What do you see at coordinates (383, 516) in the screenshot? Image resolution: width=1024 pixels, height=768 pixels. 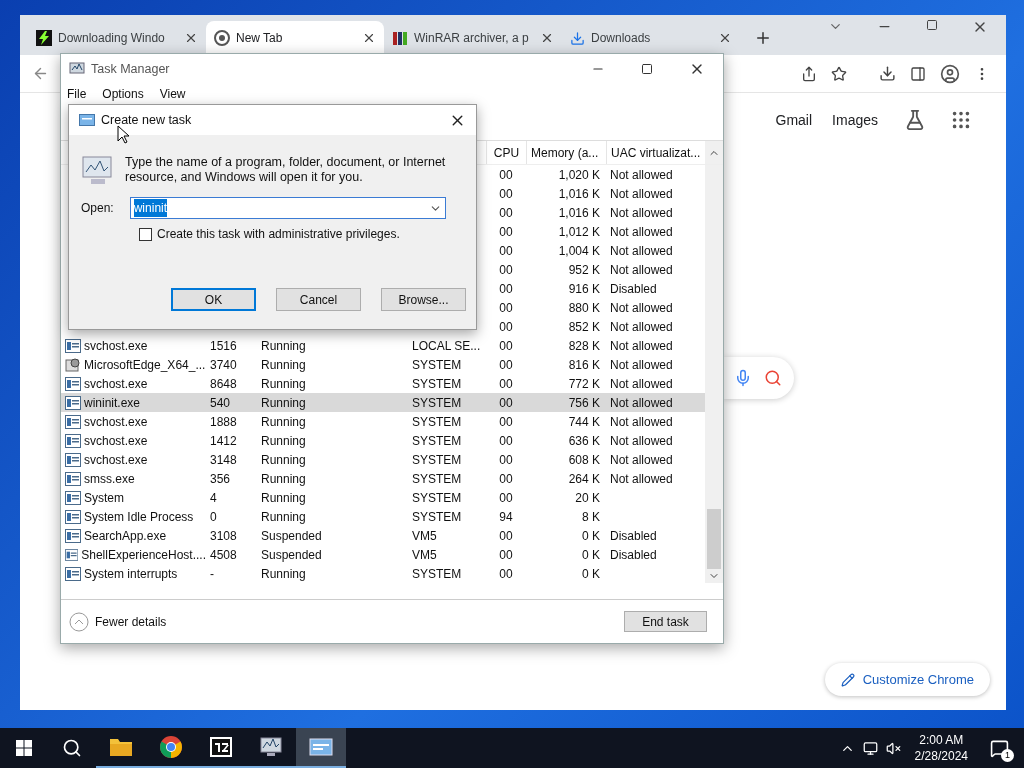 I see `process-row: System Idle Process 0 Running SYSTEM 94 8 K` at bounding box center [383, 516].